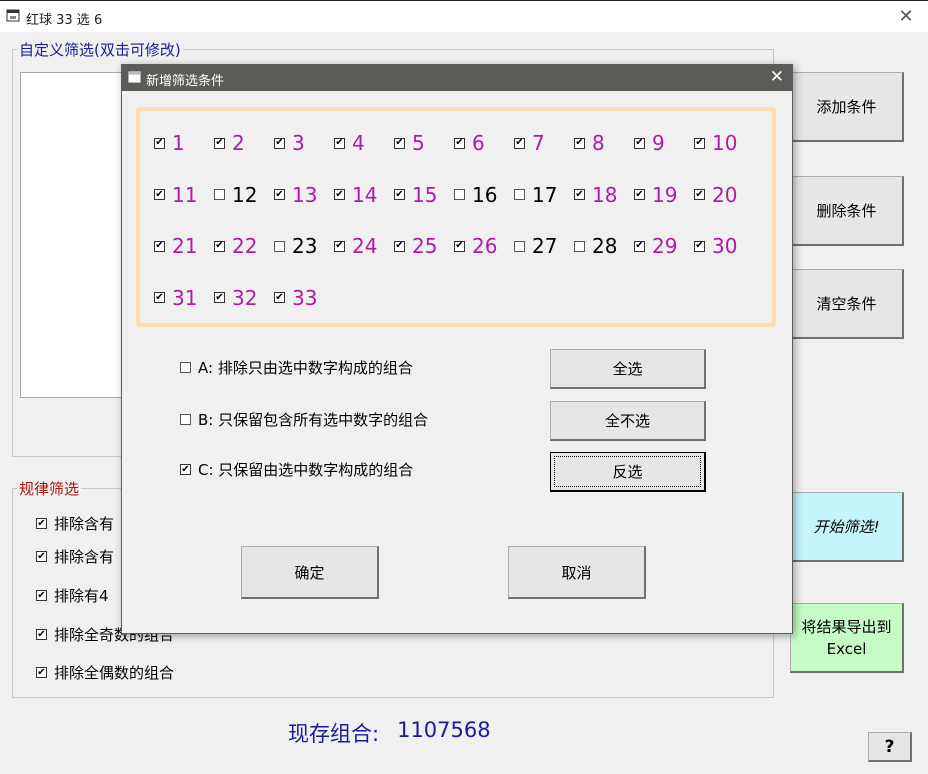 This screenshot has height=774, width=928. What do you see at coordinates (295, 195) in the screenshot?
I see `number-checkbox: ✔ 13` at bounding box center [295, 195].